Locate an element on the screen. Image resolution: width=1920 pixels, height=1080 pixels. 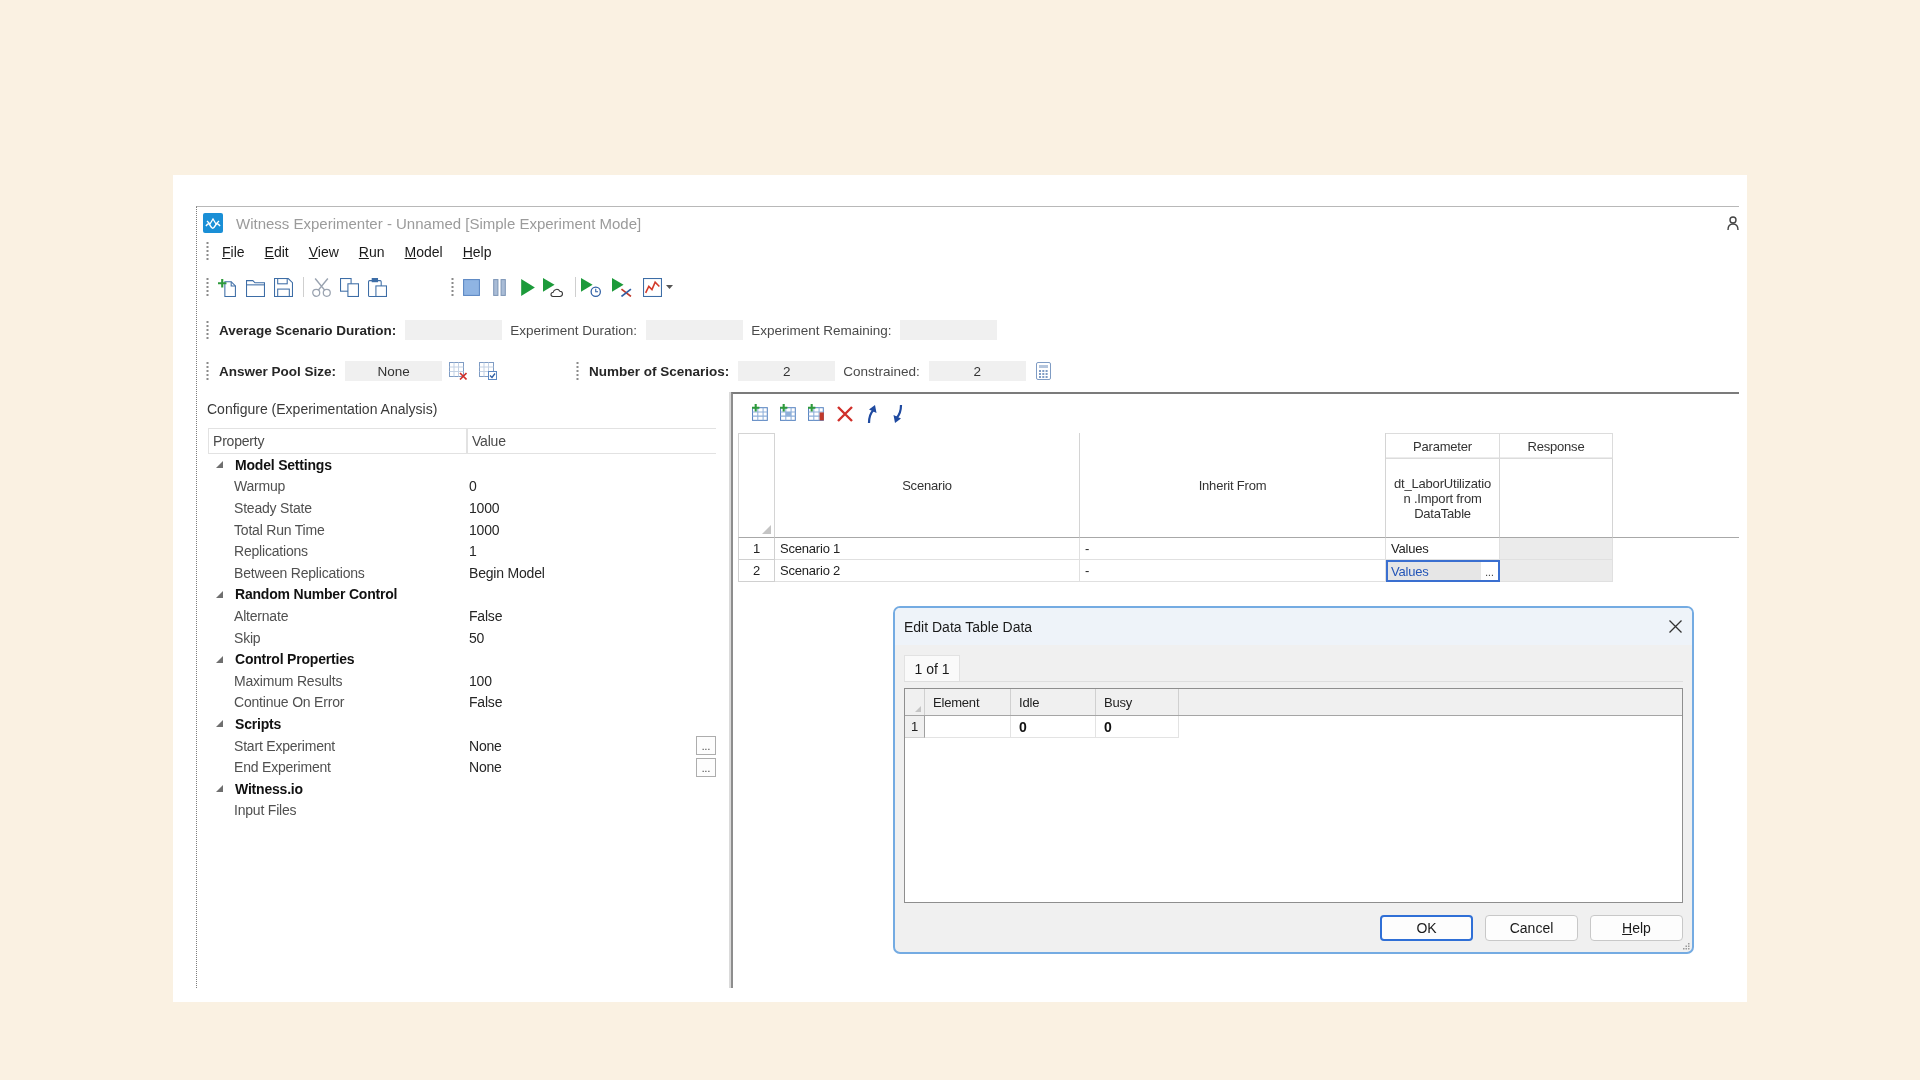
field-label: Constrained: is located at coordinates (881, 371).